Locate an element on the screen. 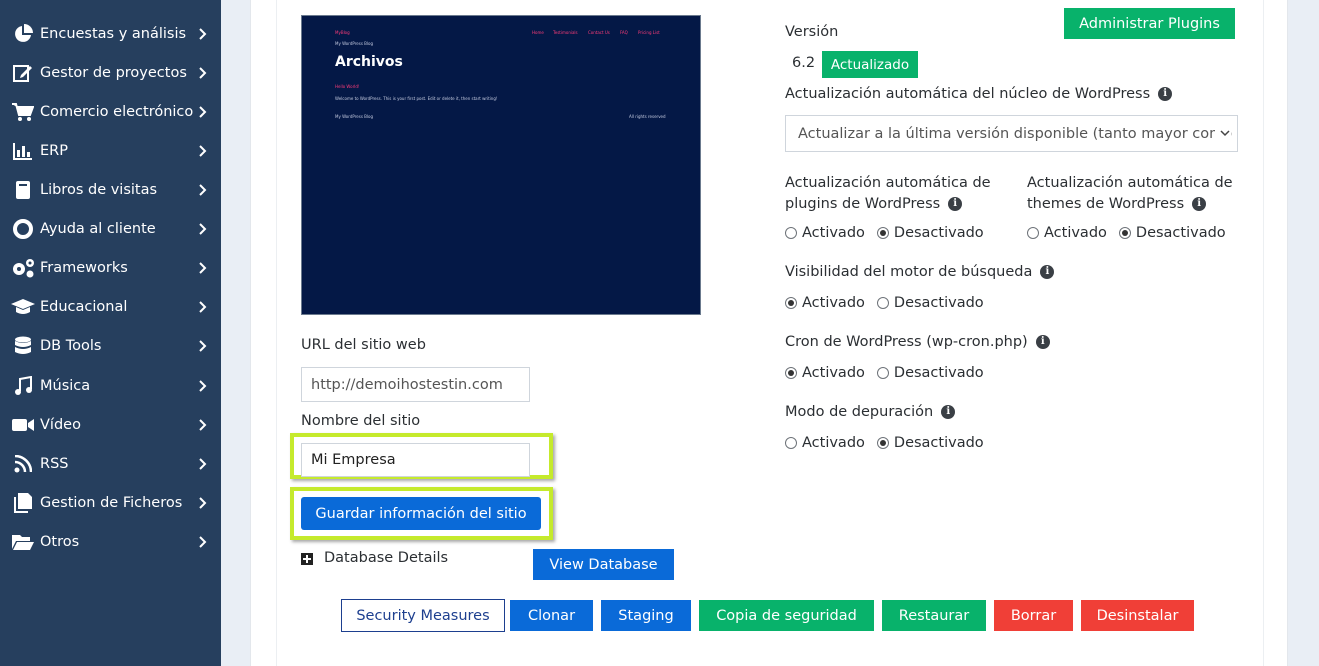 This screenshot has width=1319, height=666. preview-nav-item: FAQ is located at coordinates (624, 32).